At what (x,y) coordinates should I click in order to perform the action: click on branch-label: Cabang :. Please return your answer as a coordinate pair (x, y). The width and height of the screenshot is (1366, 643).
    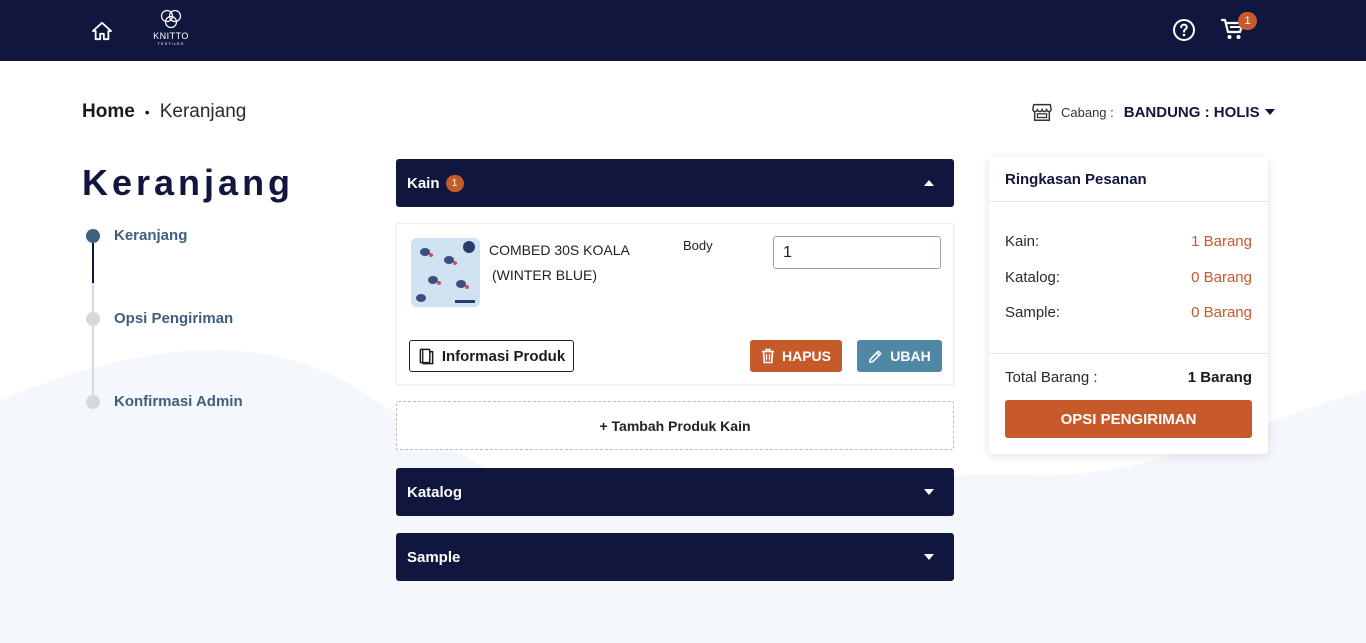
    Looking at the image, I should click on (1087, 112).